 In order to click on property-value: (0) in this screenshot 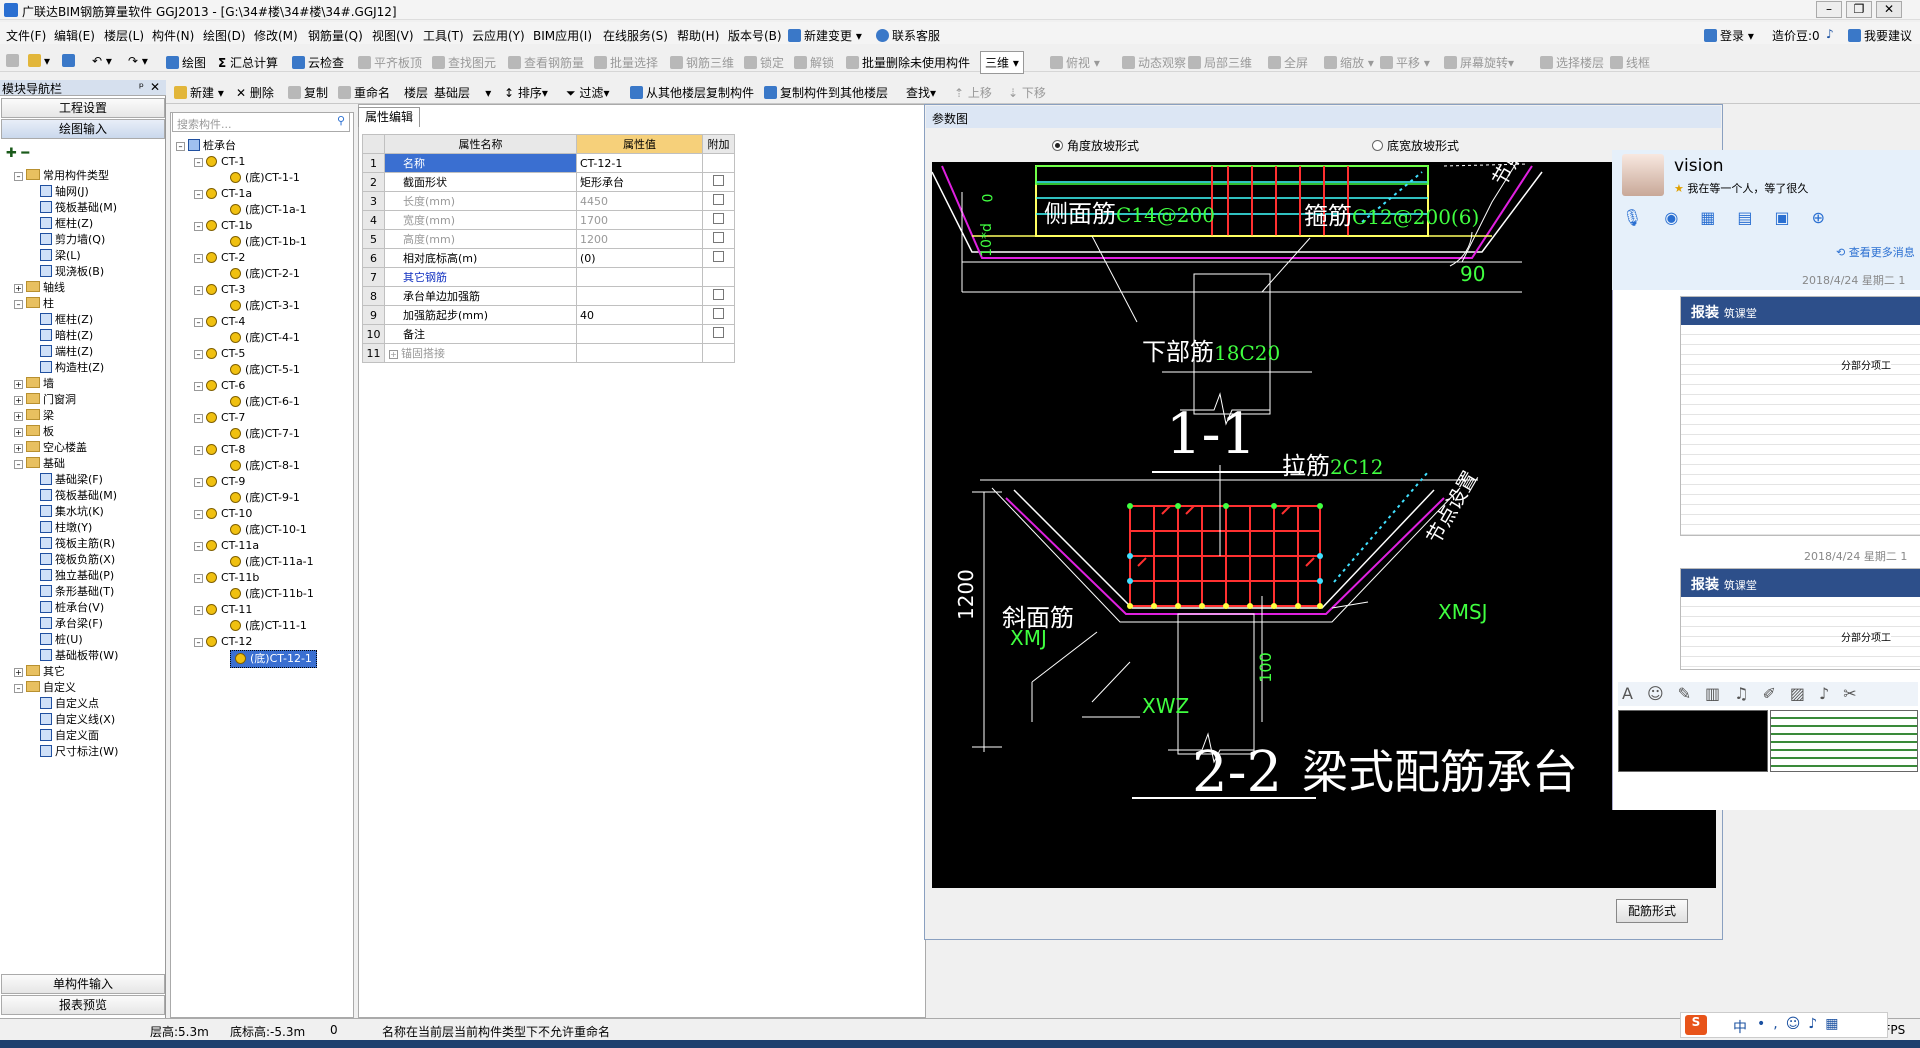, I will do `click(639, 258)`.